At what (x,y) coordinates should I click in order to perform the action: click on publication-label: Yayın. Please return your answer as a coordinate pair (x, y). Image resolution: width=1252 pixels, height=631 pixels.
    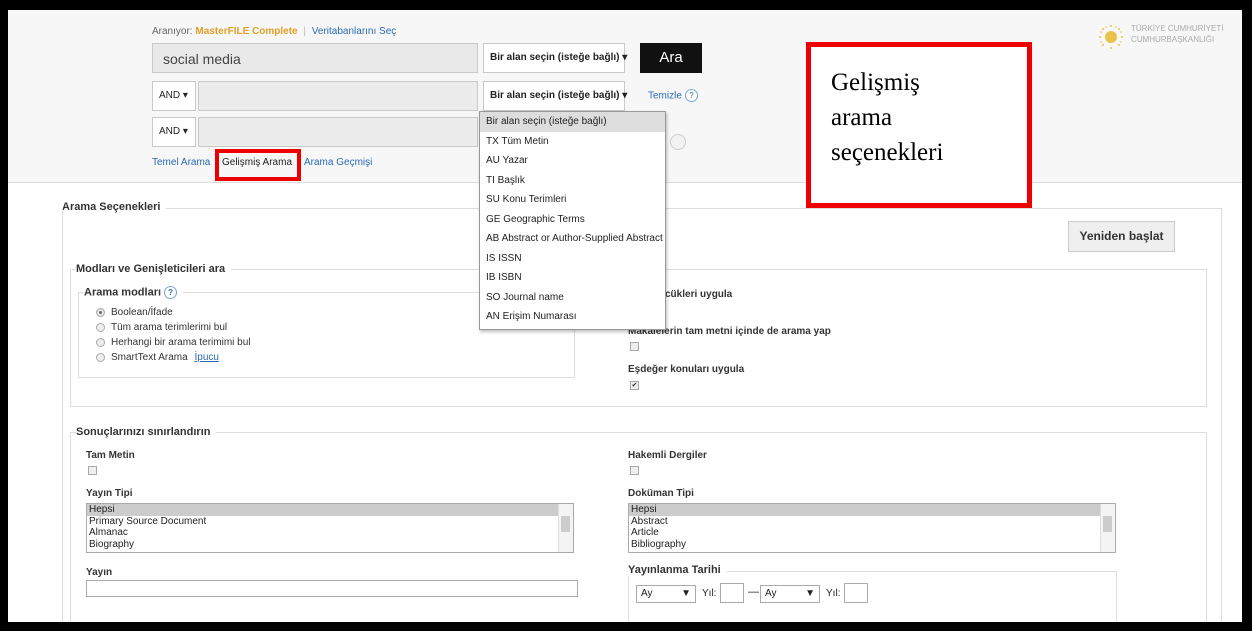
    Looking at the image, I should click on (99, 572).